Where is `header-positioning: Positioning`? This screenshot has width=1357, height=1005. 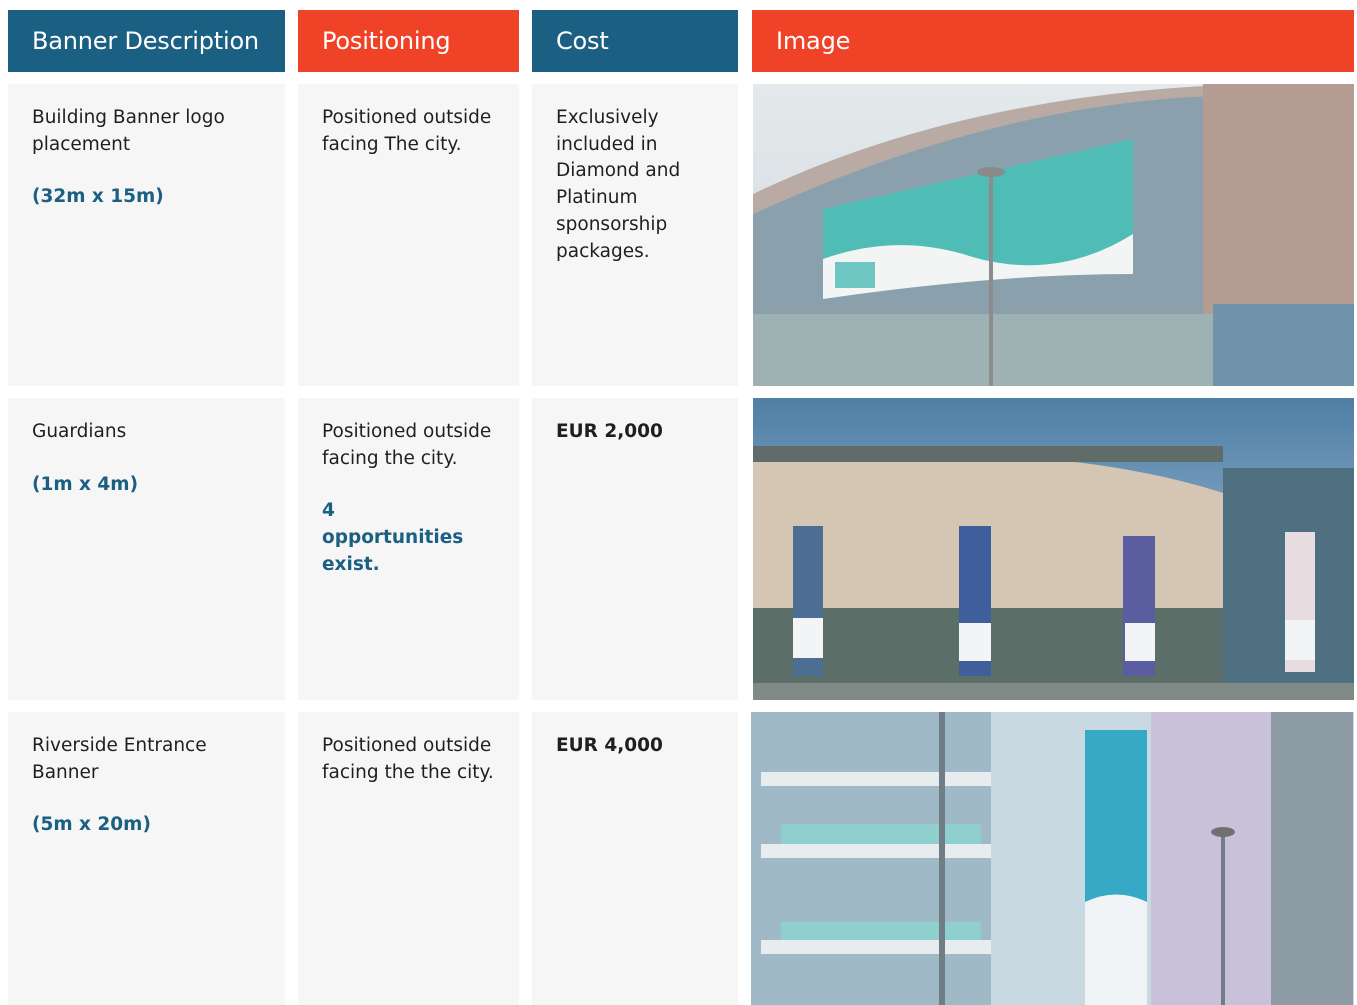
header-positioning: Positioning is located at coordinates (408, 41).